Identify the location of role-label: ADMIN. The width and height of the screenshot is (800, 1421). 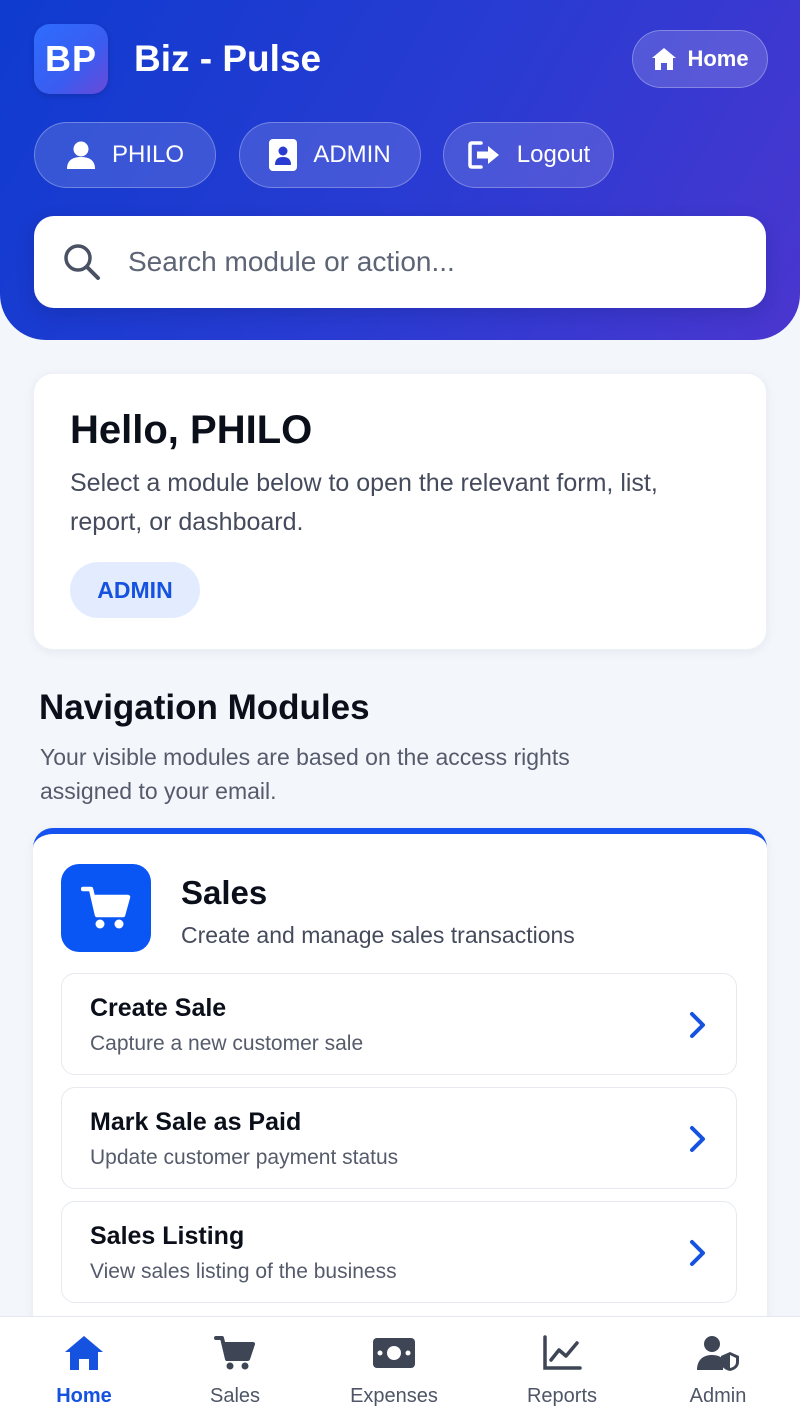
(352, 154).